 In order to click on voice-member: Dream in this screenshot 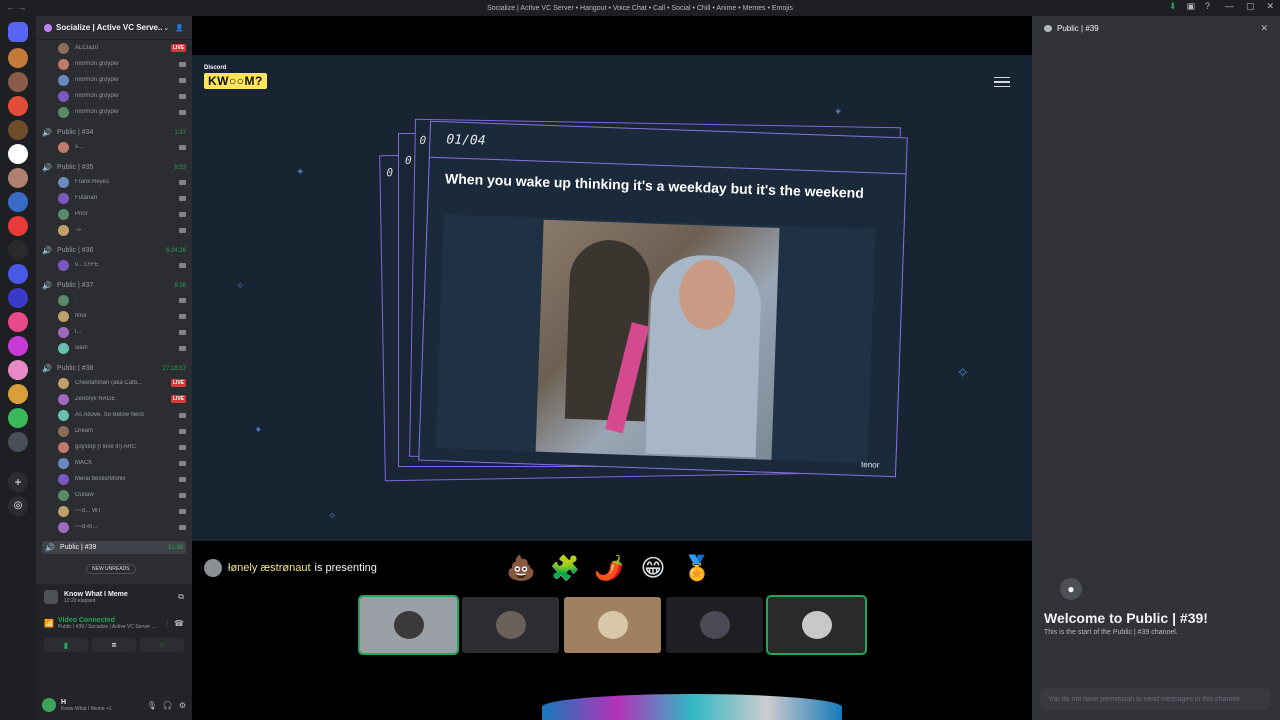, I will do `click(114, 431)`.